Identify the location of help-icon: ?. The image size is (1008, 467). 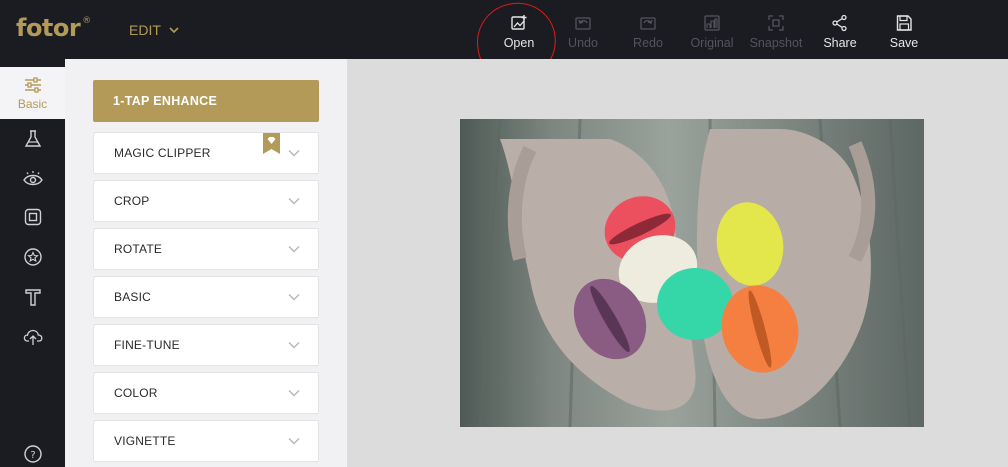
(32, 454).